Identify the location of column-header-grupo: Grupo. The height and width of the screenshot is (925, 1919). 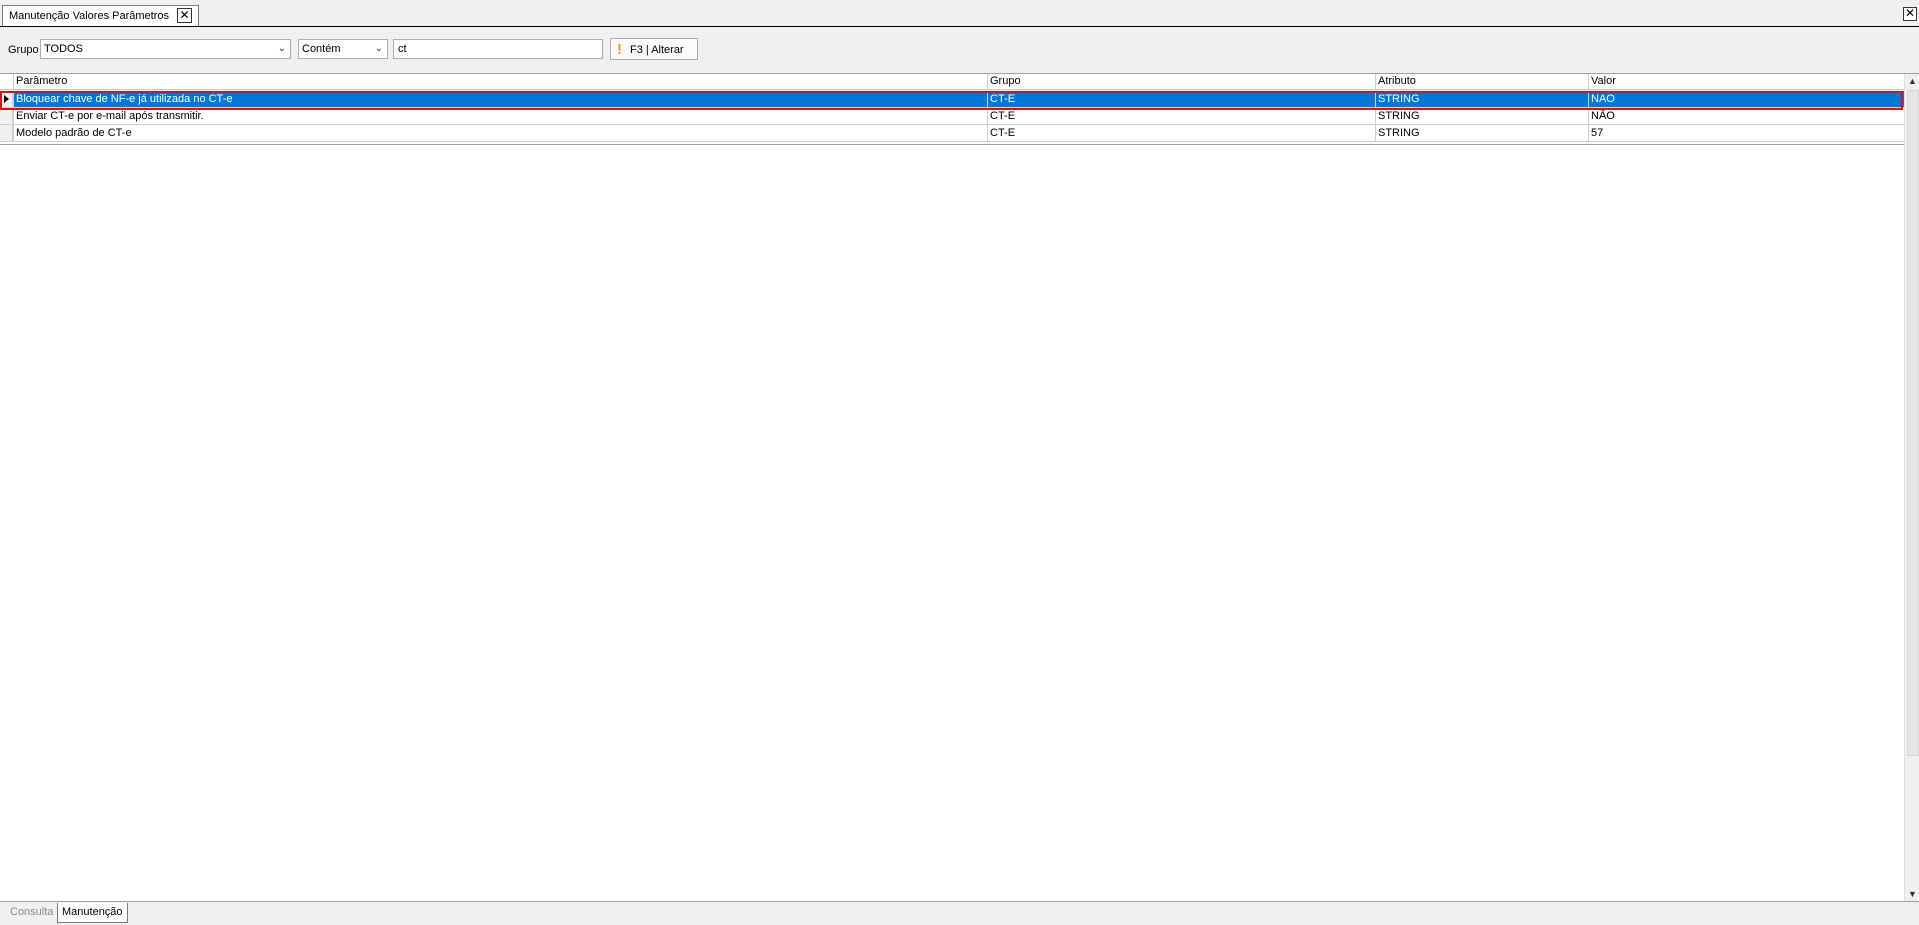
(1181, 81).